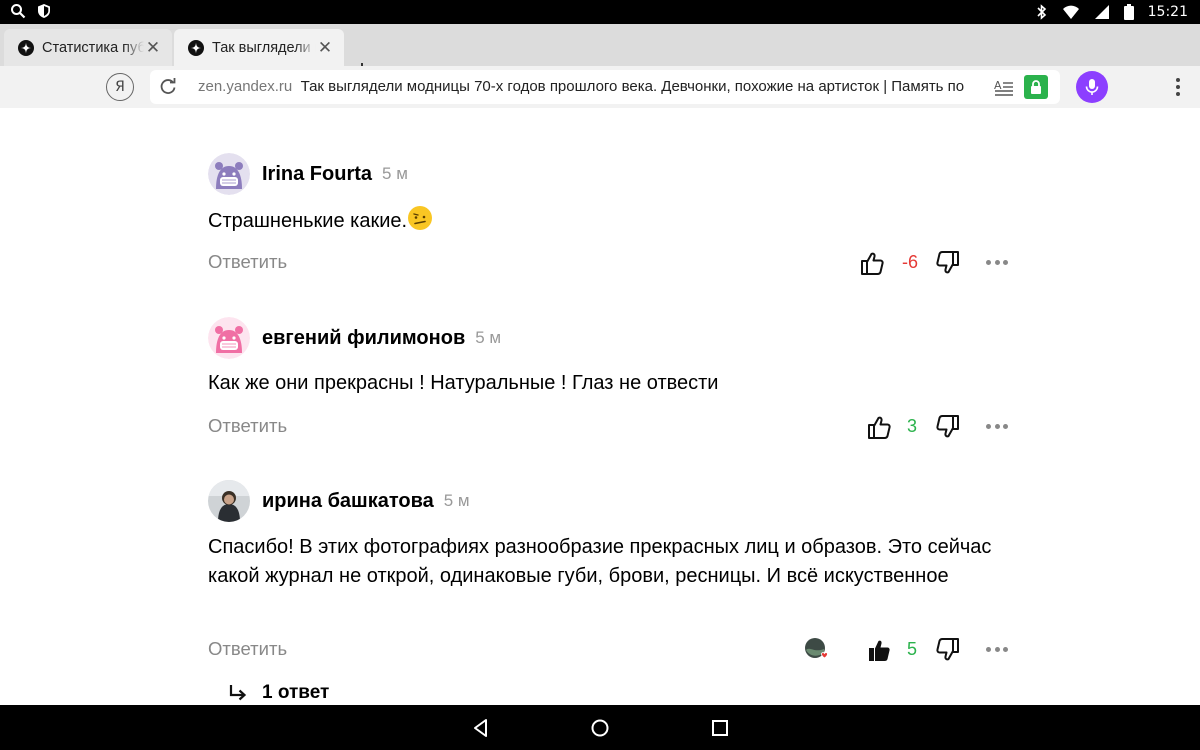 This screenshot has width=1200, height=750. I want to click on comment-actions: Ответить 5, so click(613, 650).